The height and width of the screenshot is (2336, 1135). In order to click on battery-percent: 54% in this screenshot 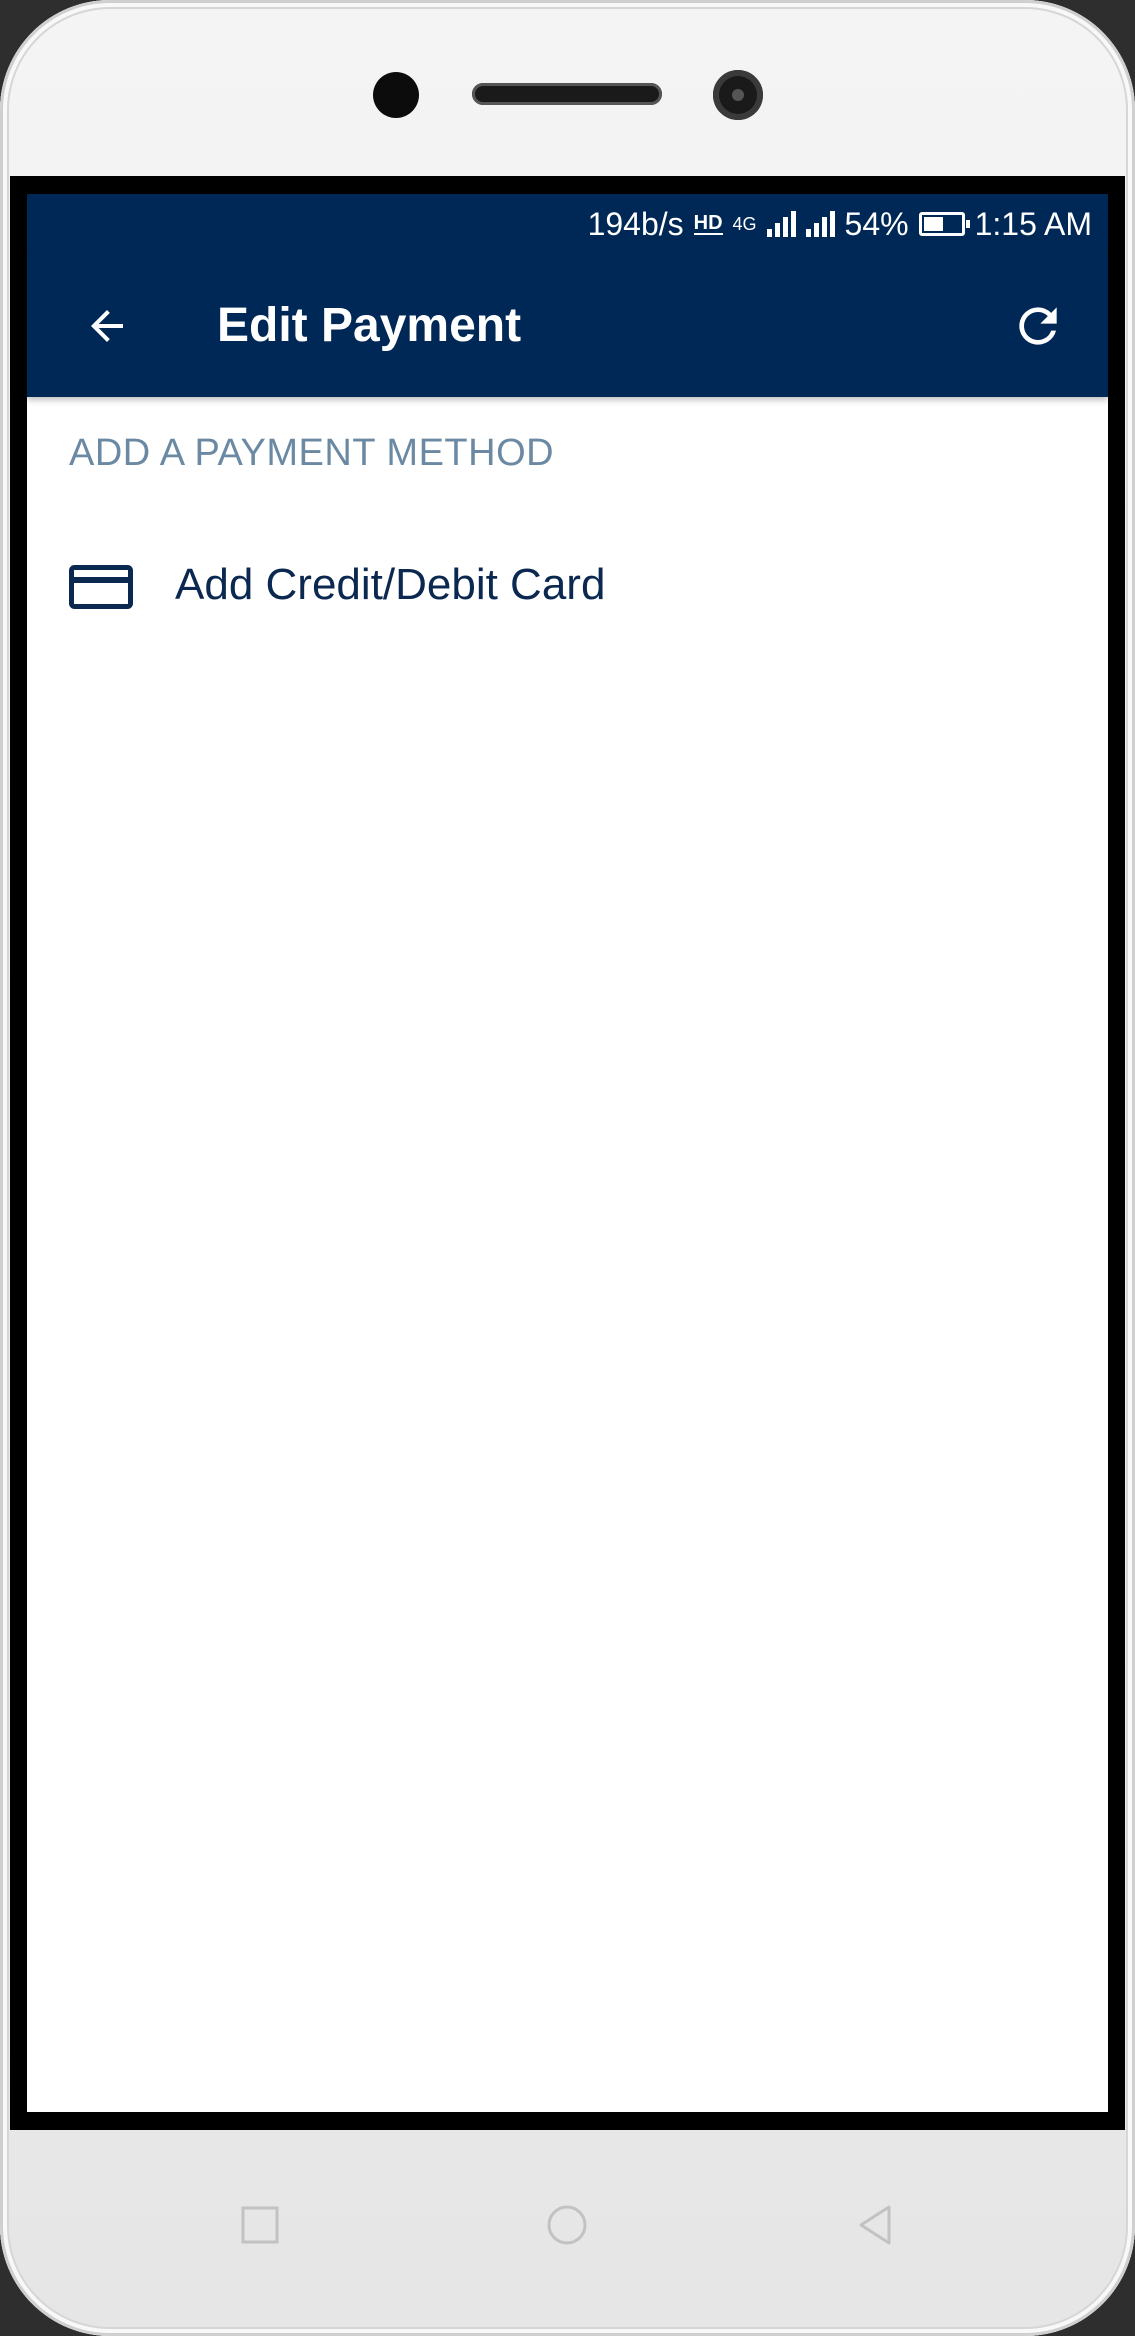, I will do `click(876, 223)`.